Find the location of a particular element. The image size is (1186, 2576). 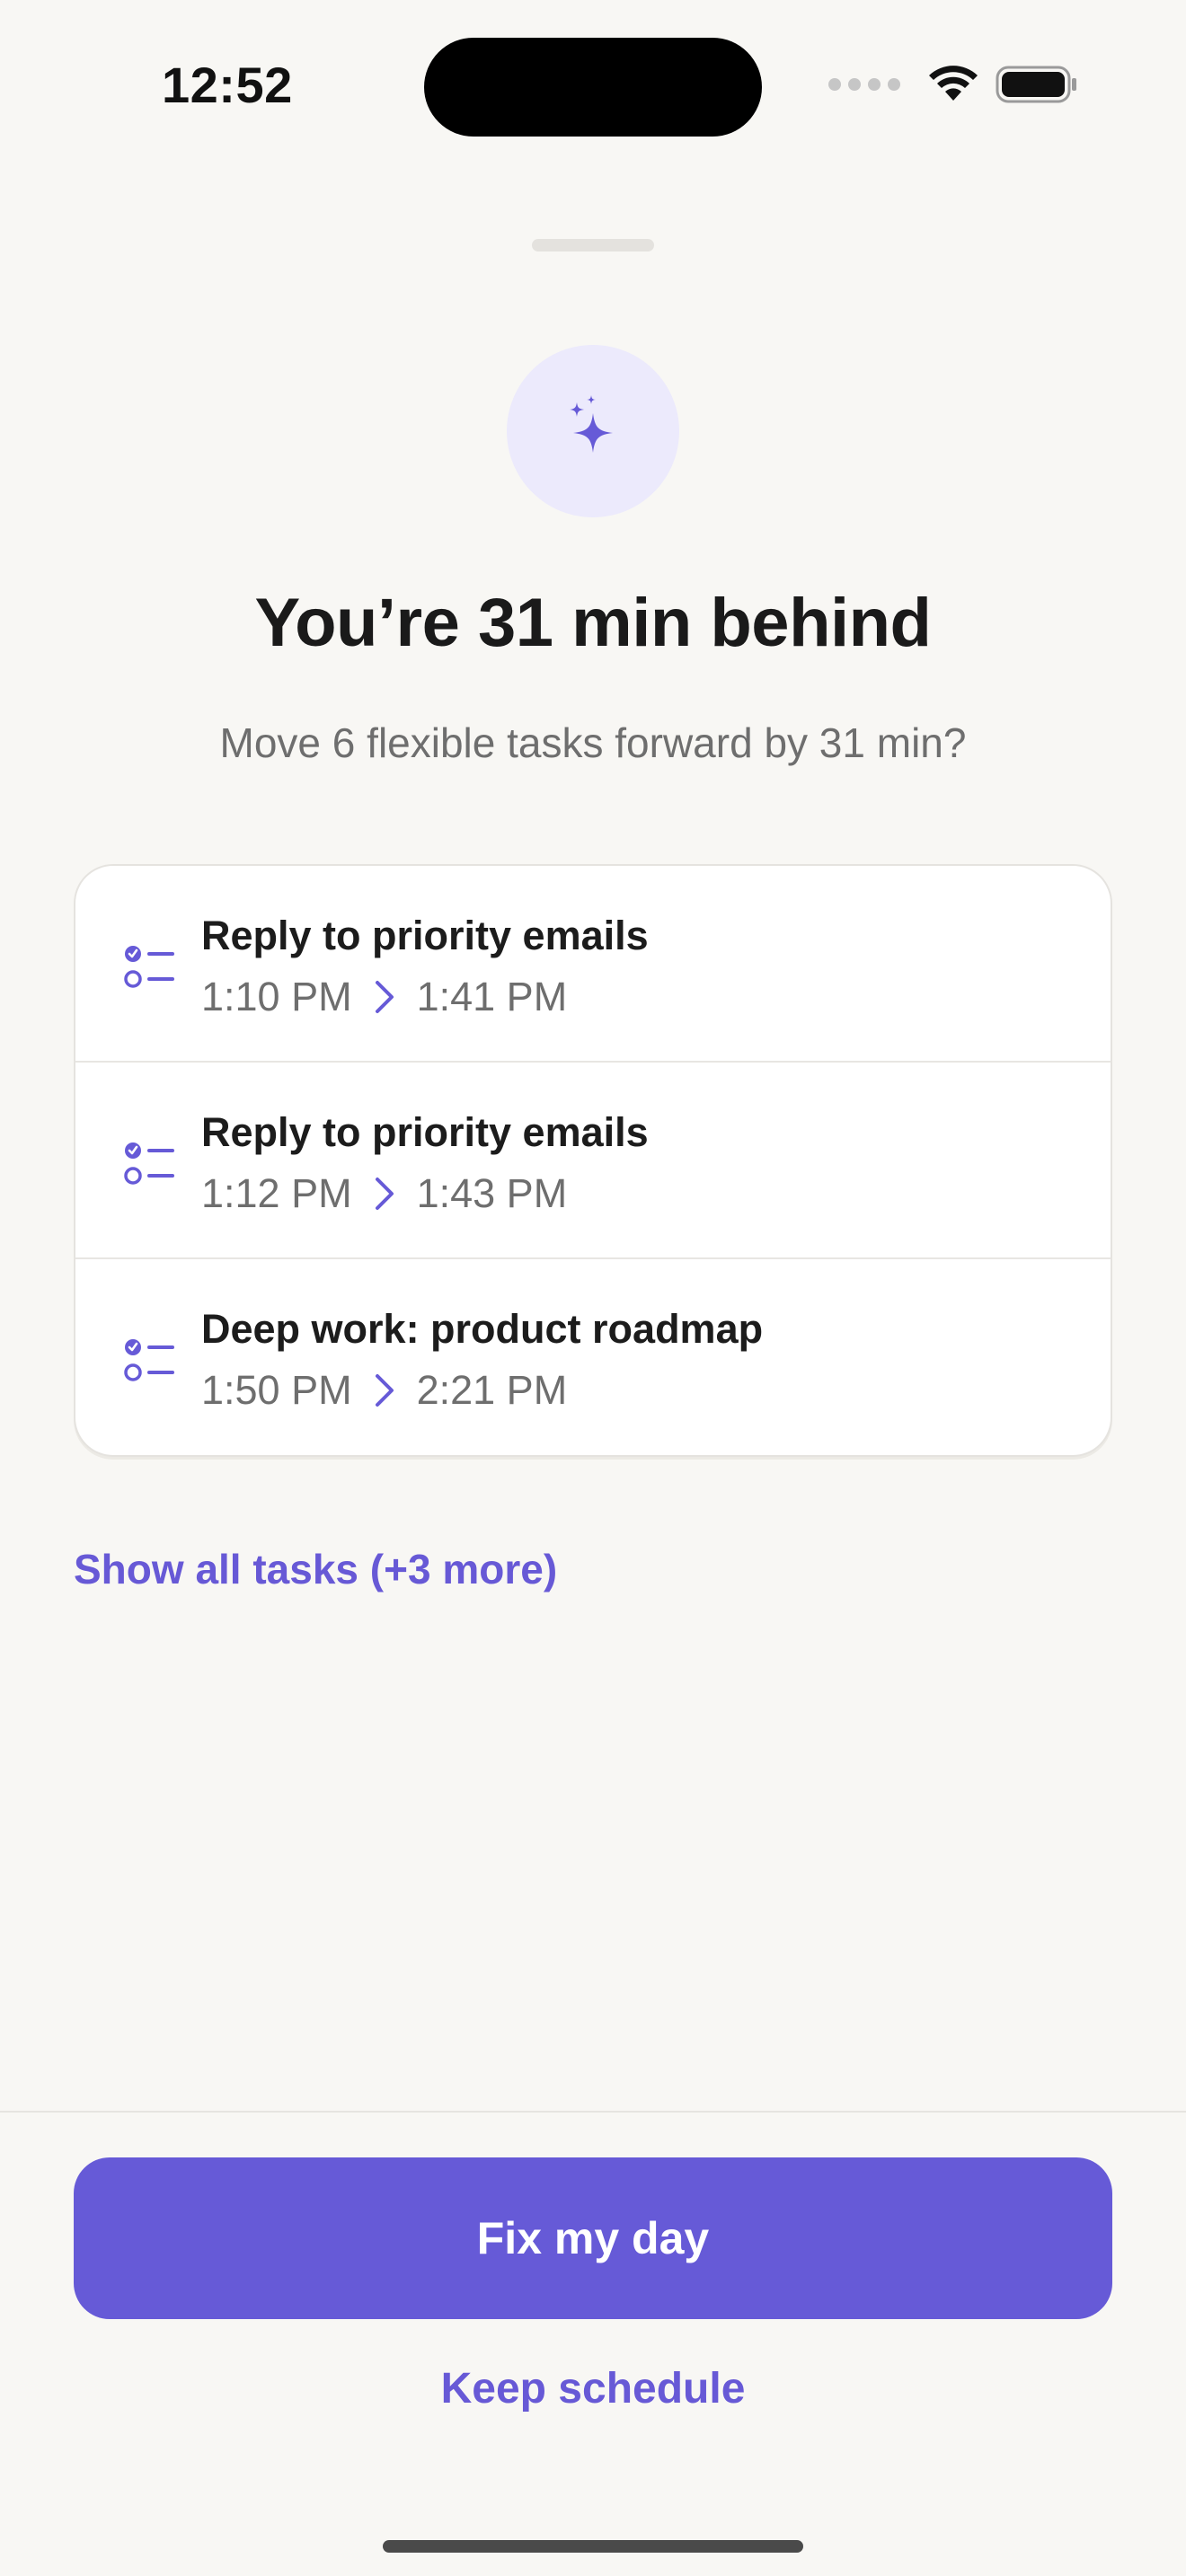

task-times: 1:12 PM 1:43 PM is located at coordinates (384, 1194).